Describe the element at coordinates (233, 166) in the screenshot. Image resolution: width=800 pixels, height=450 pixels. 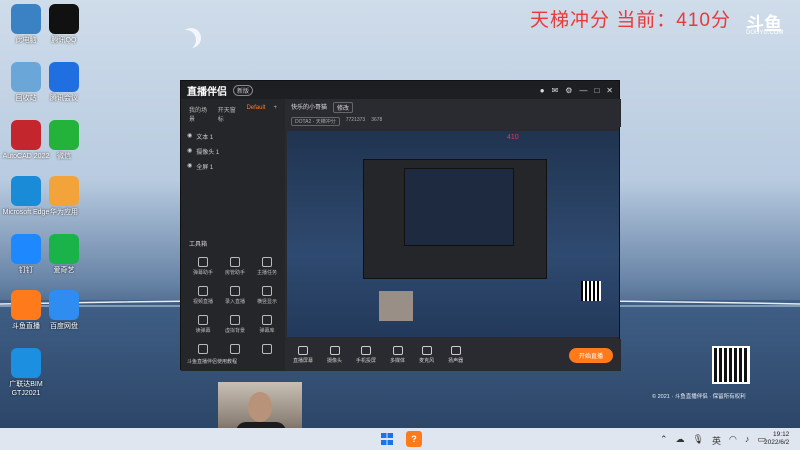
I see `source-item: ◉ 全屏 1` at that location.